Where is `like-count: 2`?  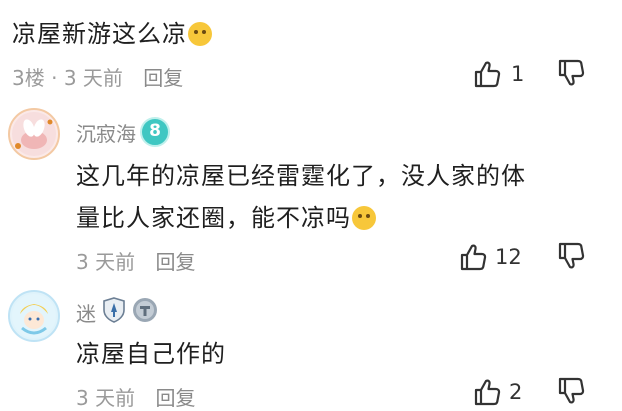
like-count: 2 is located at coordinates (516, 392).